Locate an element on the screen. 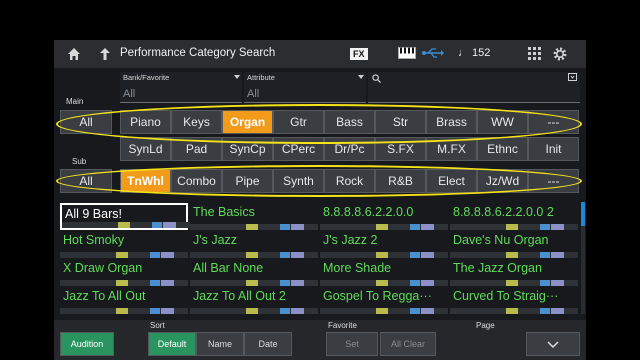  favorite-all-clear-button: All Clear is located at coordinates (408, 344).